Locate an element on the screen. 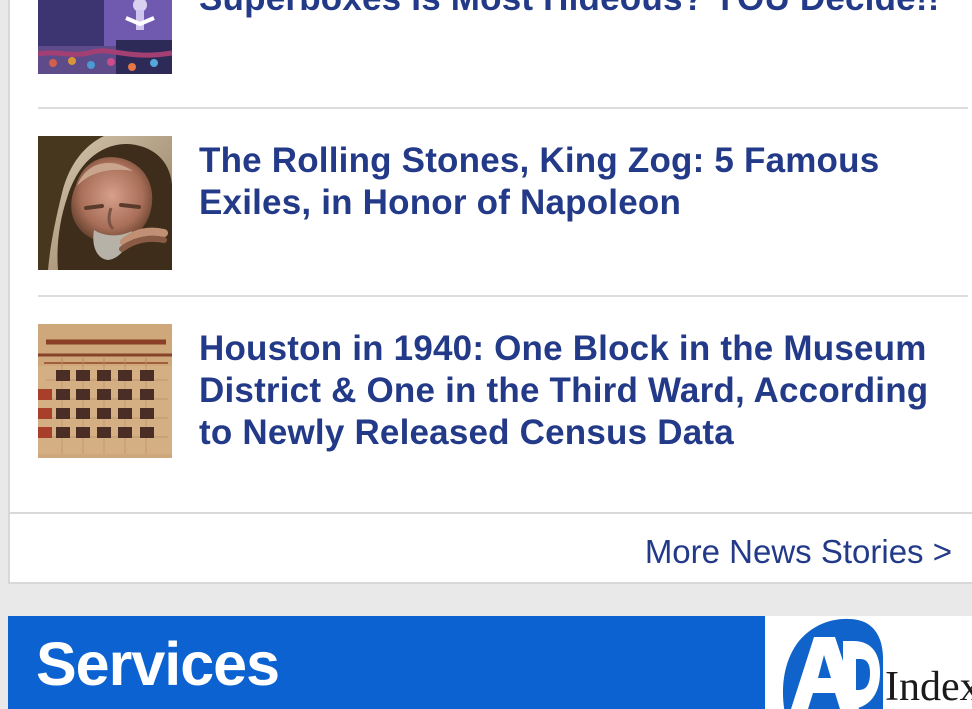 Image resolution: width=972 pixels, height=709 pixels. hooded-man-photo-icon is located at coordinates (105, 203).